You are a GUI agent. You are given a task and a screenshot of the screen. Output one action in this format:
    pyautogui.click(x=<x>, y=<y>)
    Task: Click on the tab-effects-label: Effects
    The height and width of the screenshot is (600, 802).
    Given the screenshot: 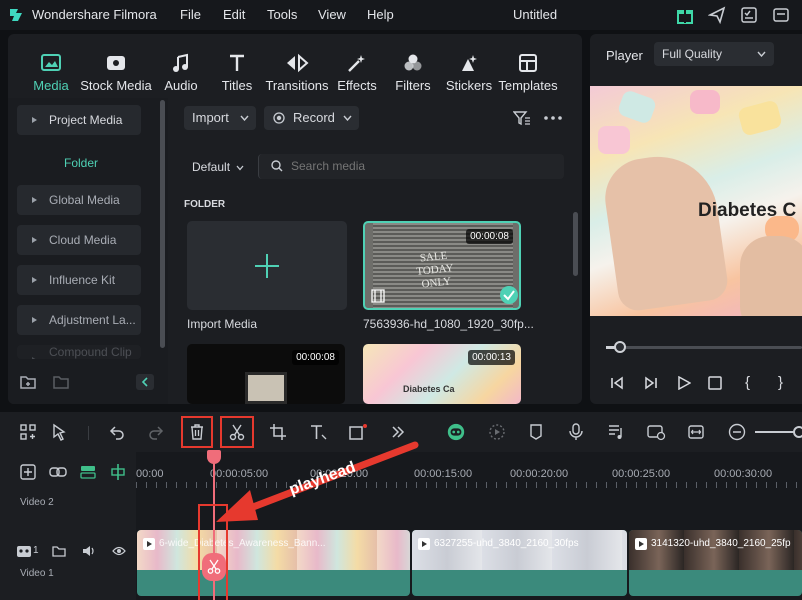 What is the action you would take?
    pyautogui.click(x=357, y=85)
    